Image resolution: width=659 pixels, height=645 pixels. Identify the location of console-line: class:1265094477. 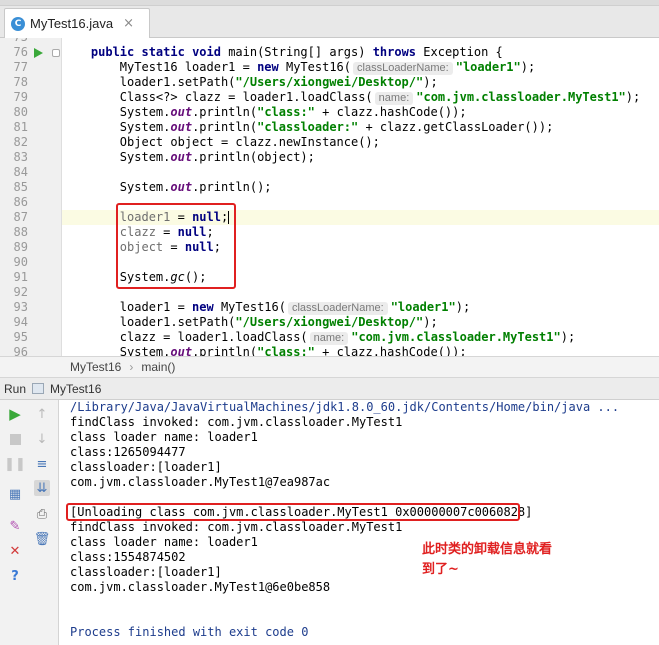
(128, 452).